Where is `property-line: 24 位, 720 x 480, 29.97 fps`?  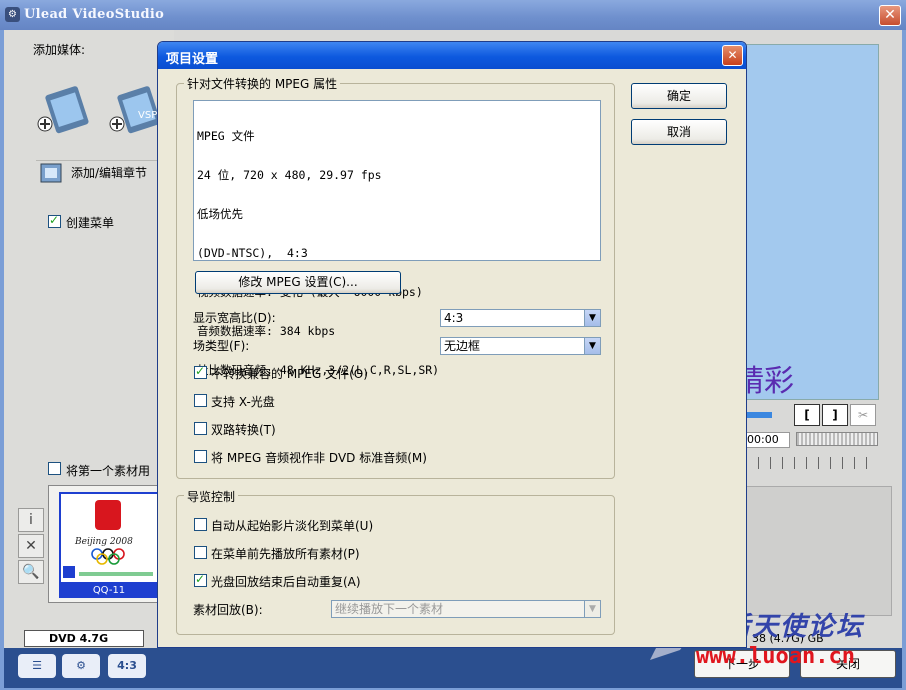 property-line: 24 位, 720 x 480, 29.97 fps is located at coordinates (289, 175).